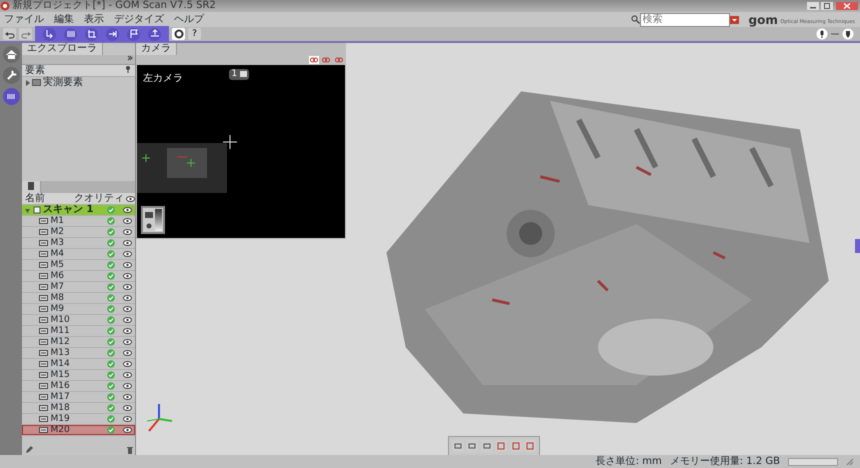 Image resolution: width=860 pixels, height=468 pixels. What do you see at coordinates (178, 34) in the screenshot?
I see `target-button` at bounding box center [178, 34].